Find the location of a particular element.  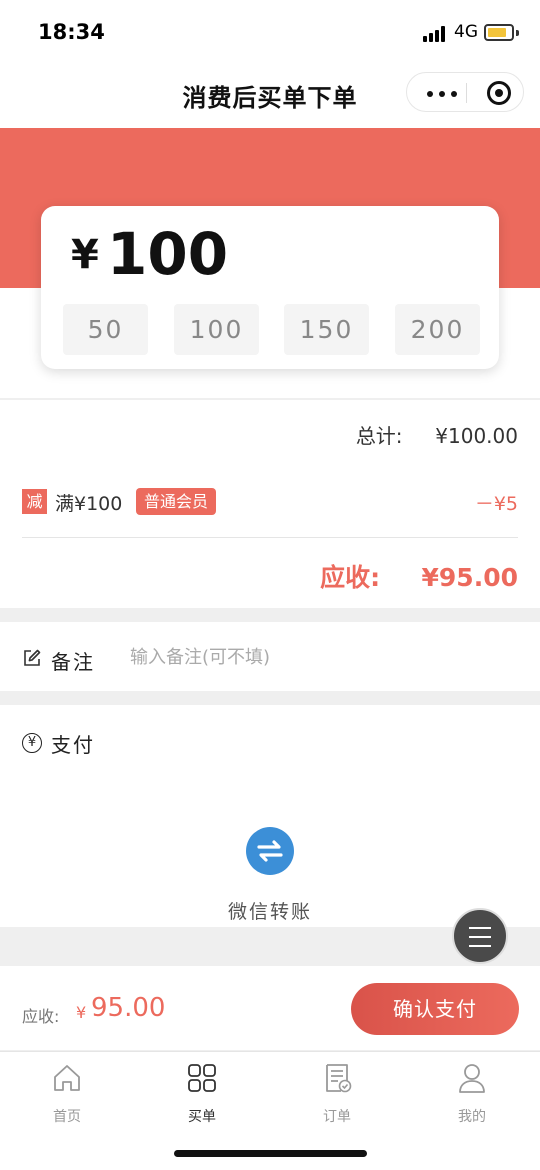

note-section: 备注 is located at coordinates (270, 656).